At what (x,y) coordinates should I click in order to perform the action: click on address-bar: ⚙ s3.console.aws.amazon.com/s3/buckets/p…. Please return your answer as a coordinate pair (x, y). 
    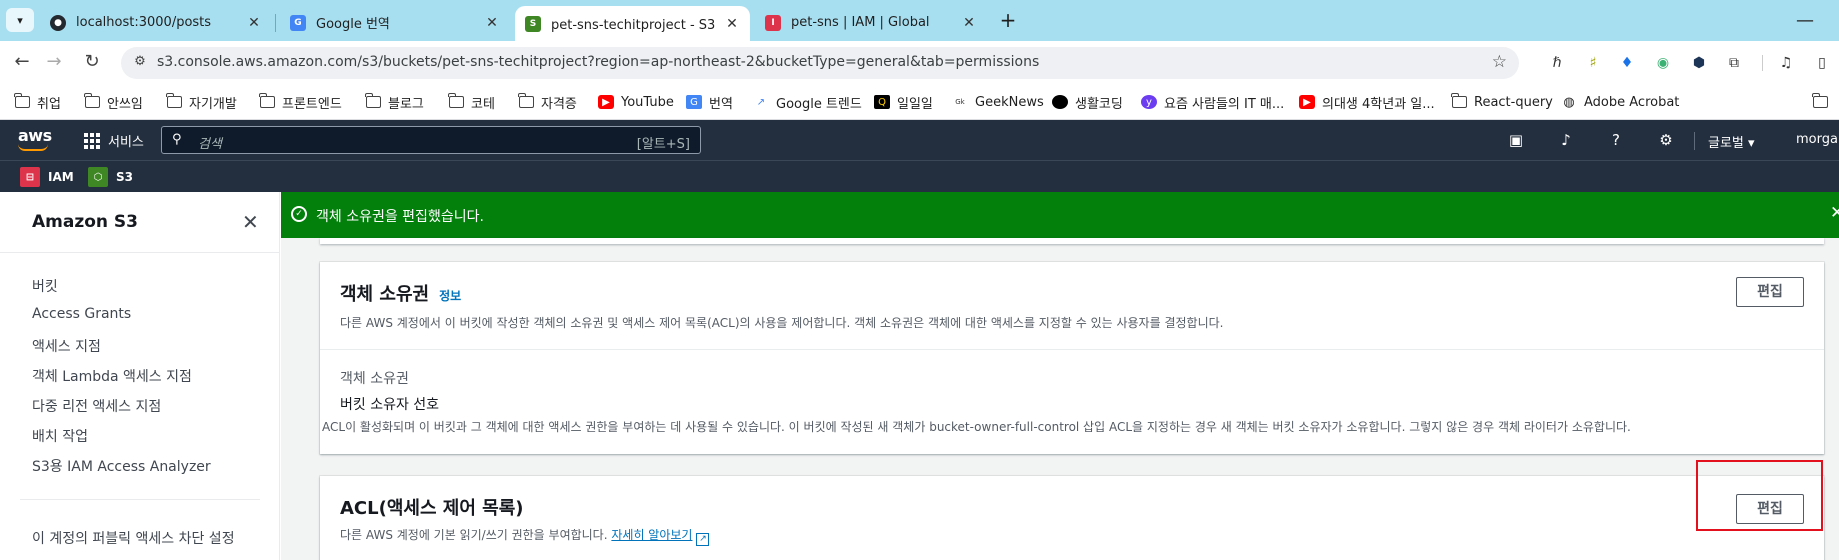
    Looking at the image, I should click on (820, 63).